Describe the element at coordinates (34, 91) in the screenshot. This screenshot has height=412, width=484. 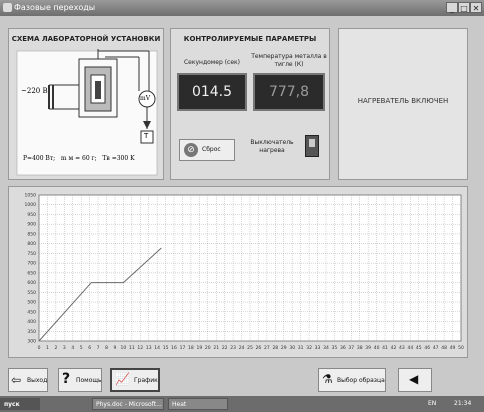
I see `voltage-label: ~220 В` at that location.